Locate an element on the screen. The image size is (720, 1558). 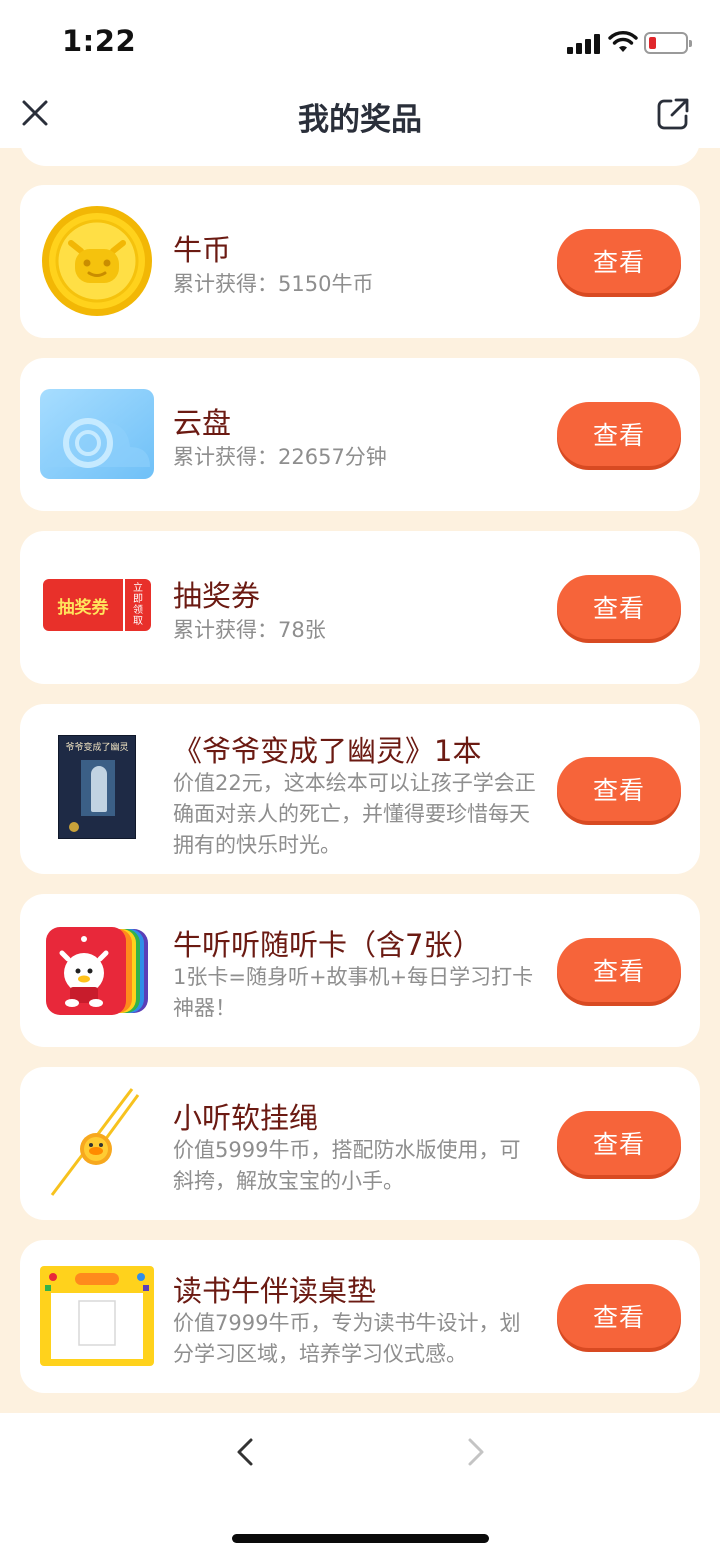
nav-bar: 我的奖品 is located at coordinates (360, 114).